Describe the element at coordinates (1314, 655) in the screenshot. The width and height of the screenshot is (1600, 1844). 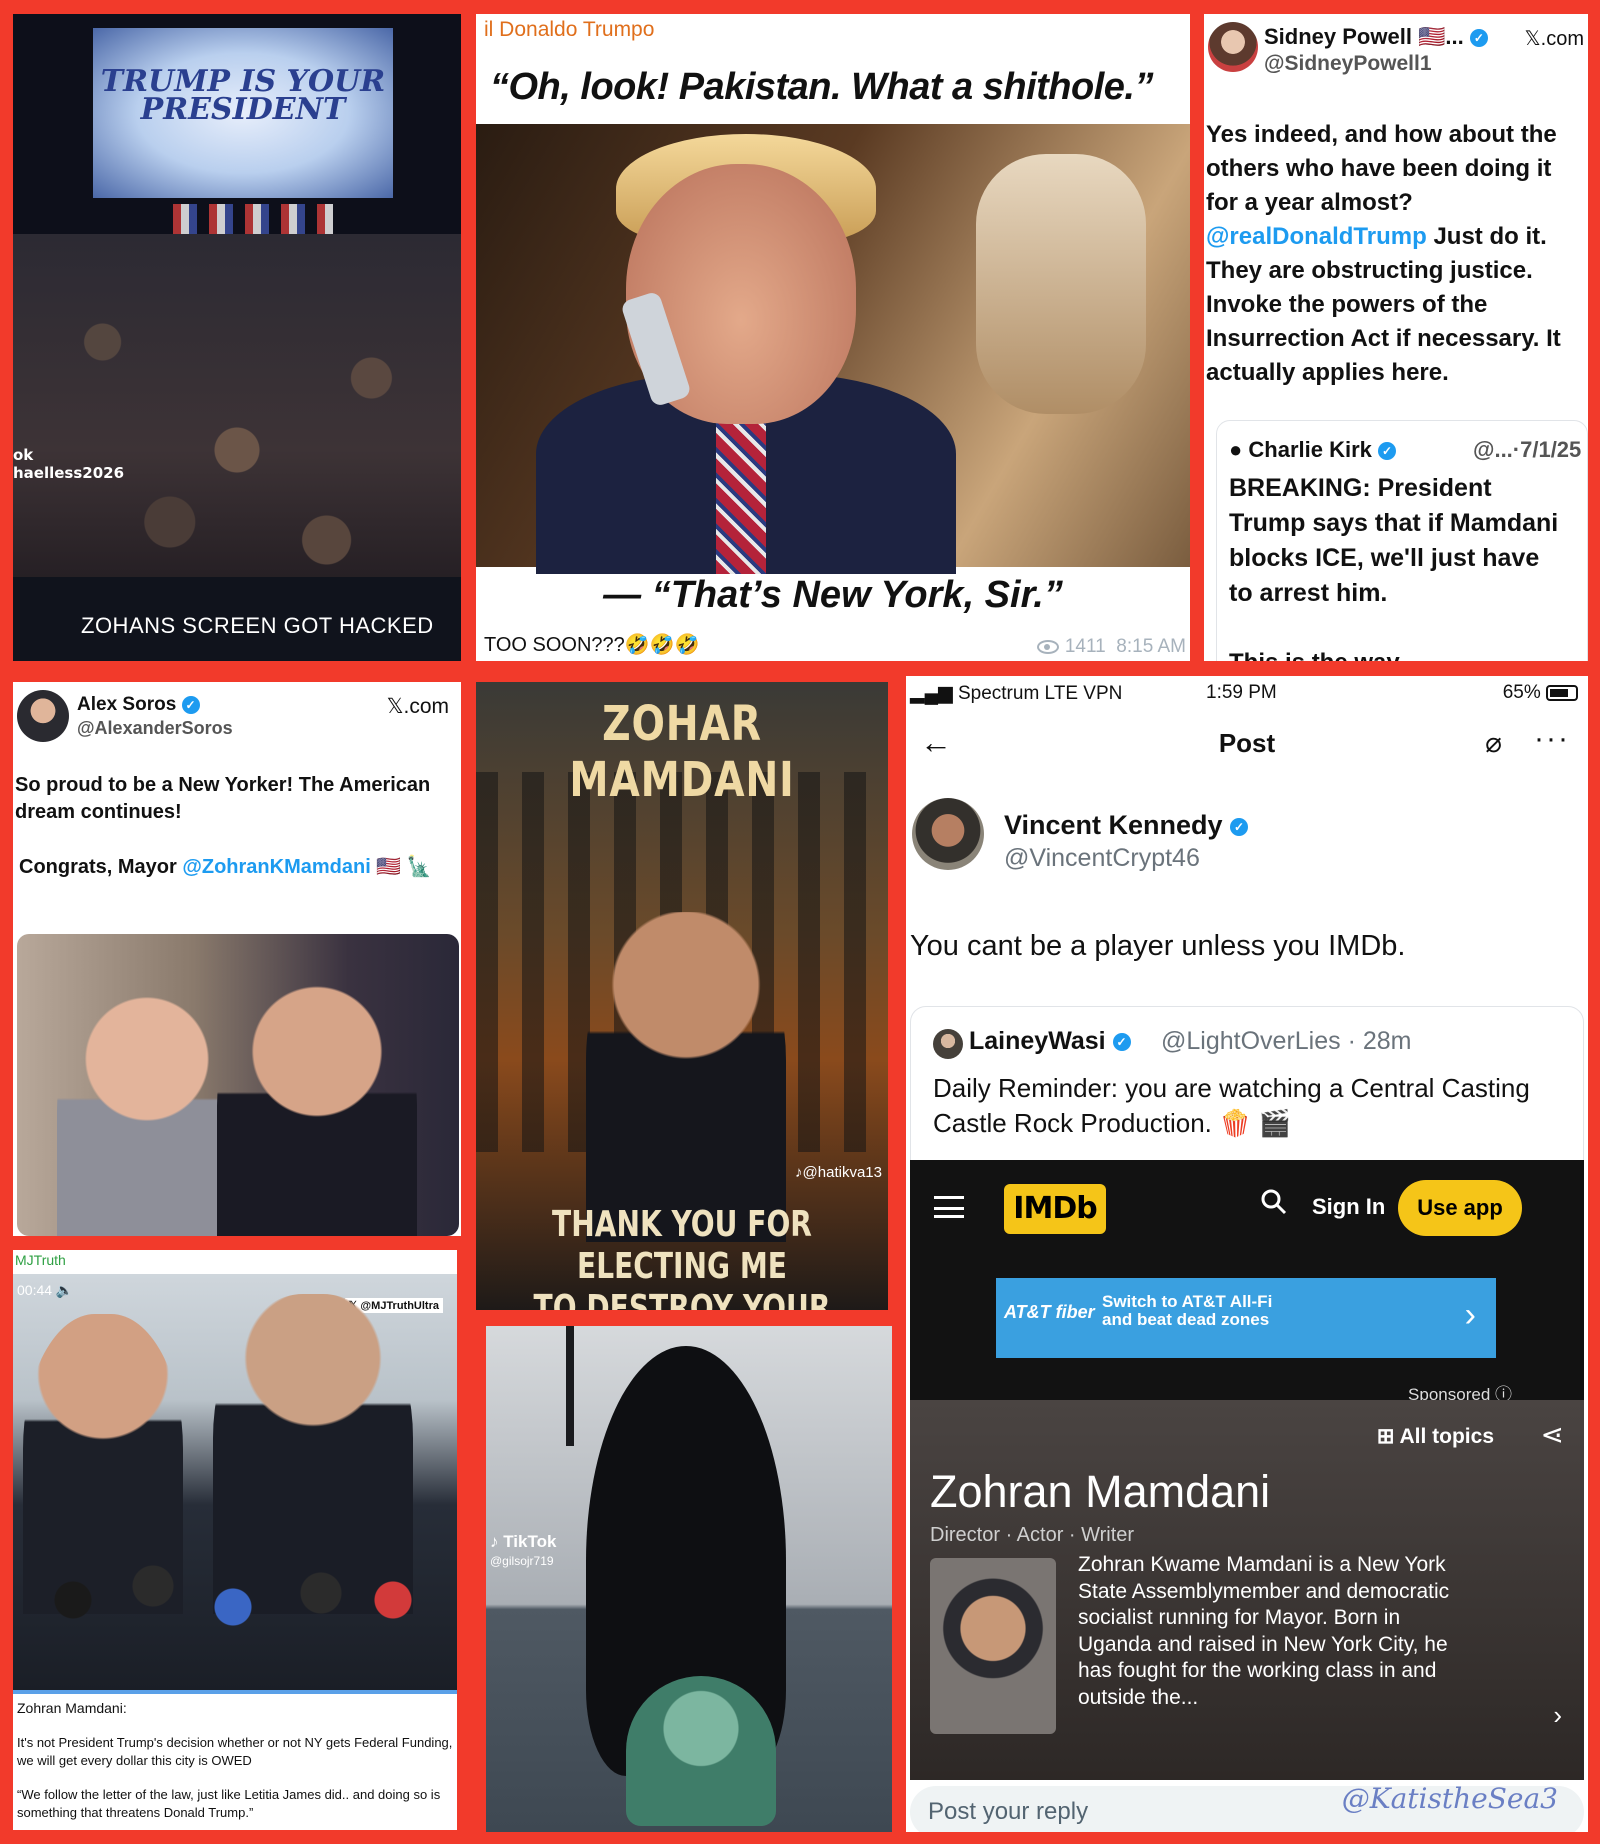
I see `quoted-tail: This is the way` at that location.